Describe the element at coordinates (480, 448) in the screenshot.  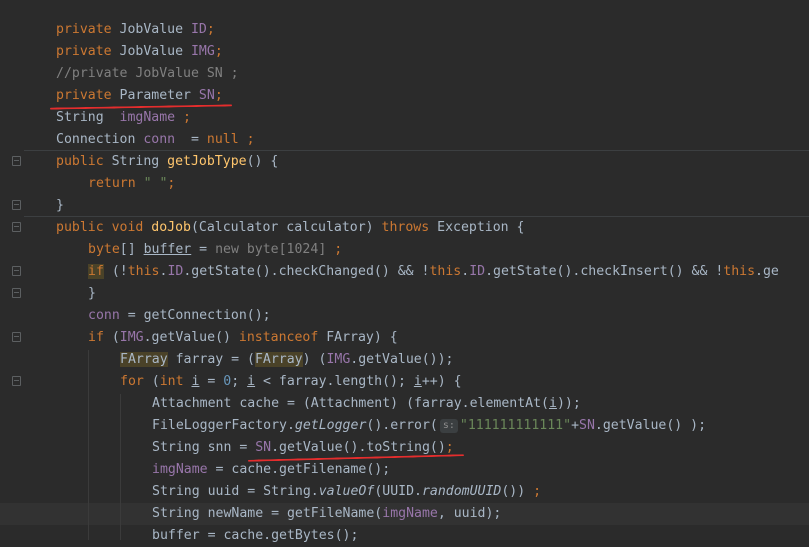
I see `code-line: String snn = SN.getValue().toString();` at that location.